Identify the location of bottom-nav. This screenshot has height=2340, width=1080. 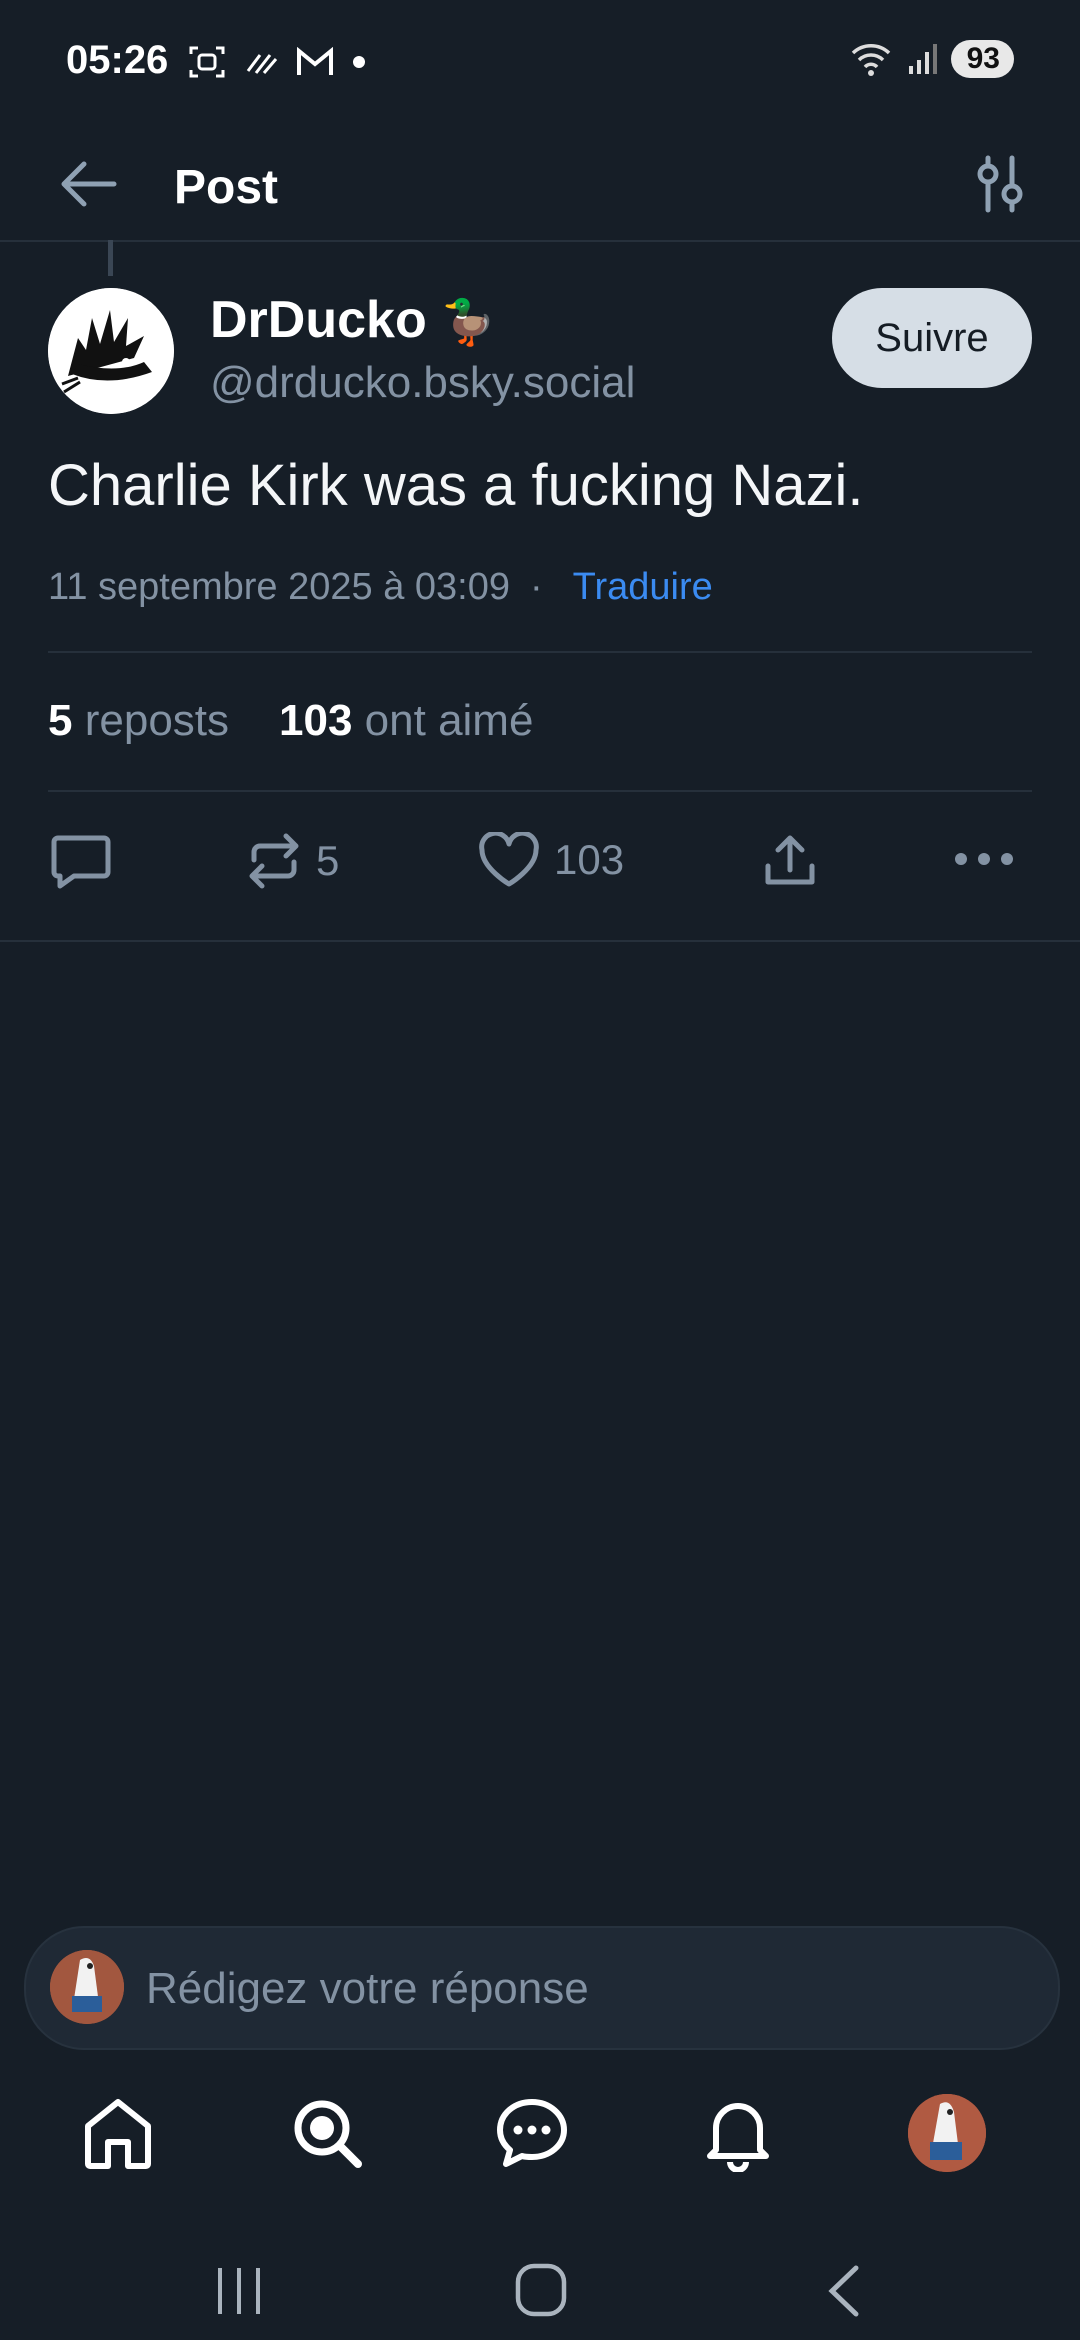
(540, 2167).